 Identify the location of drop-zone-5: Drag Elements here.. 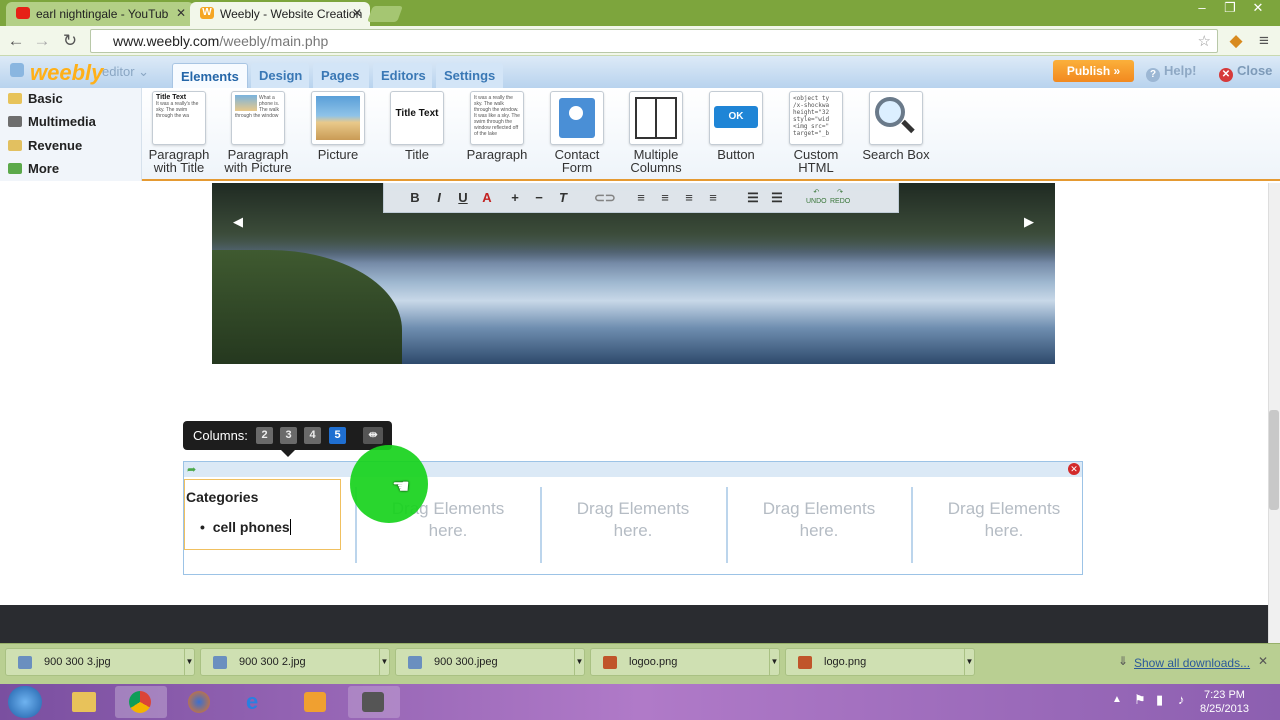
(1004, 520).